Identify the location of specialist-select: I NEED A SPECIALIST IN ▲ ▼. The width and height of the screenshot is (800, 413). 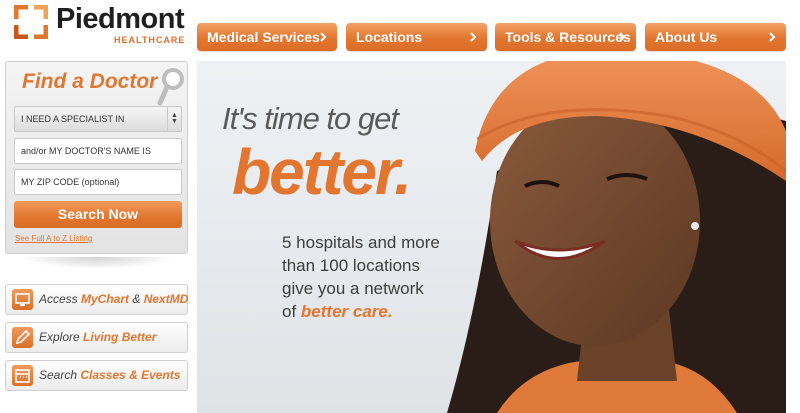
(98, 119).